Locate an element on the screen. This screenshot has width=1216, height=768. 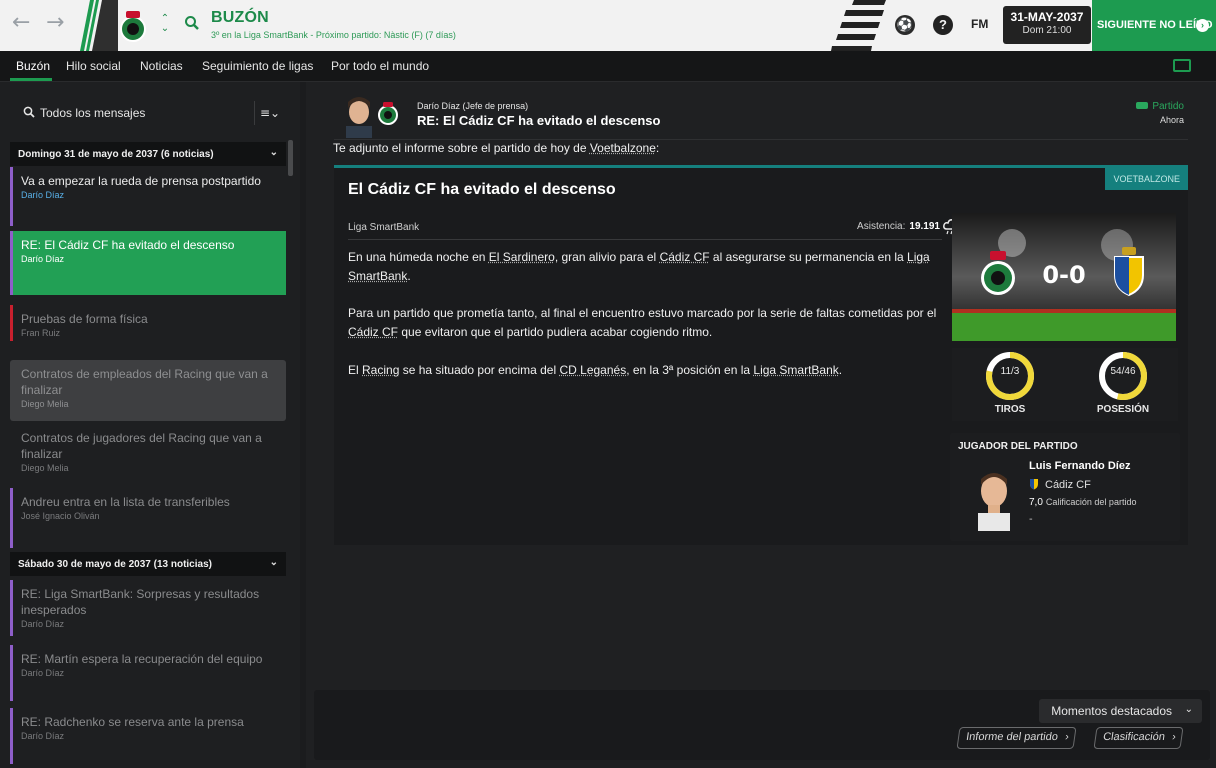
message-subject: RE: El Cádiz CF ha evitado el descenso is located at coordinates (539, 120).